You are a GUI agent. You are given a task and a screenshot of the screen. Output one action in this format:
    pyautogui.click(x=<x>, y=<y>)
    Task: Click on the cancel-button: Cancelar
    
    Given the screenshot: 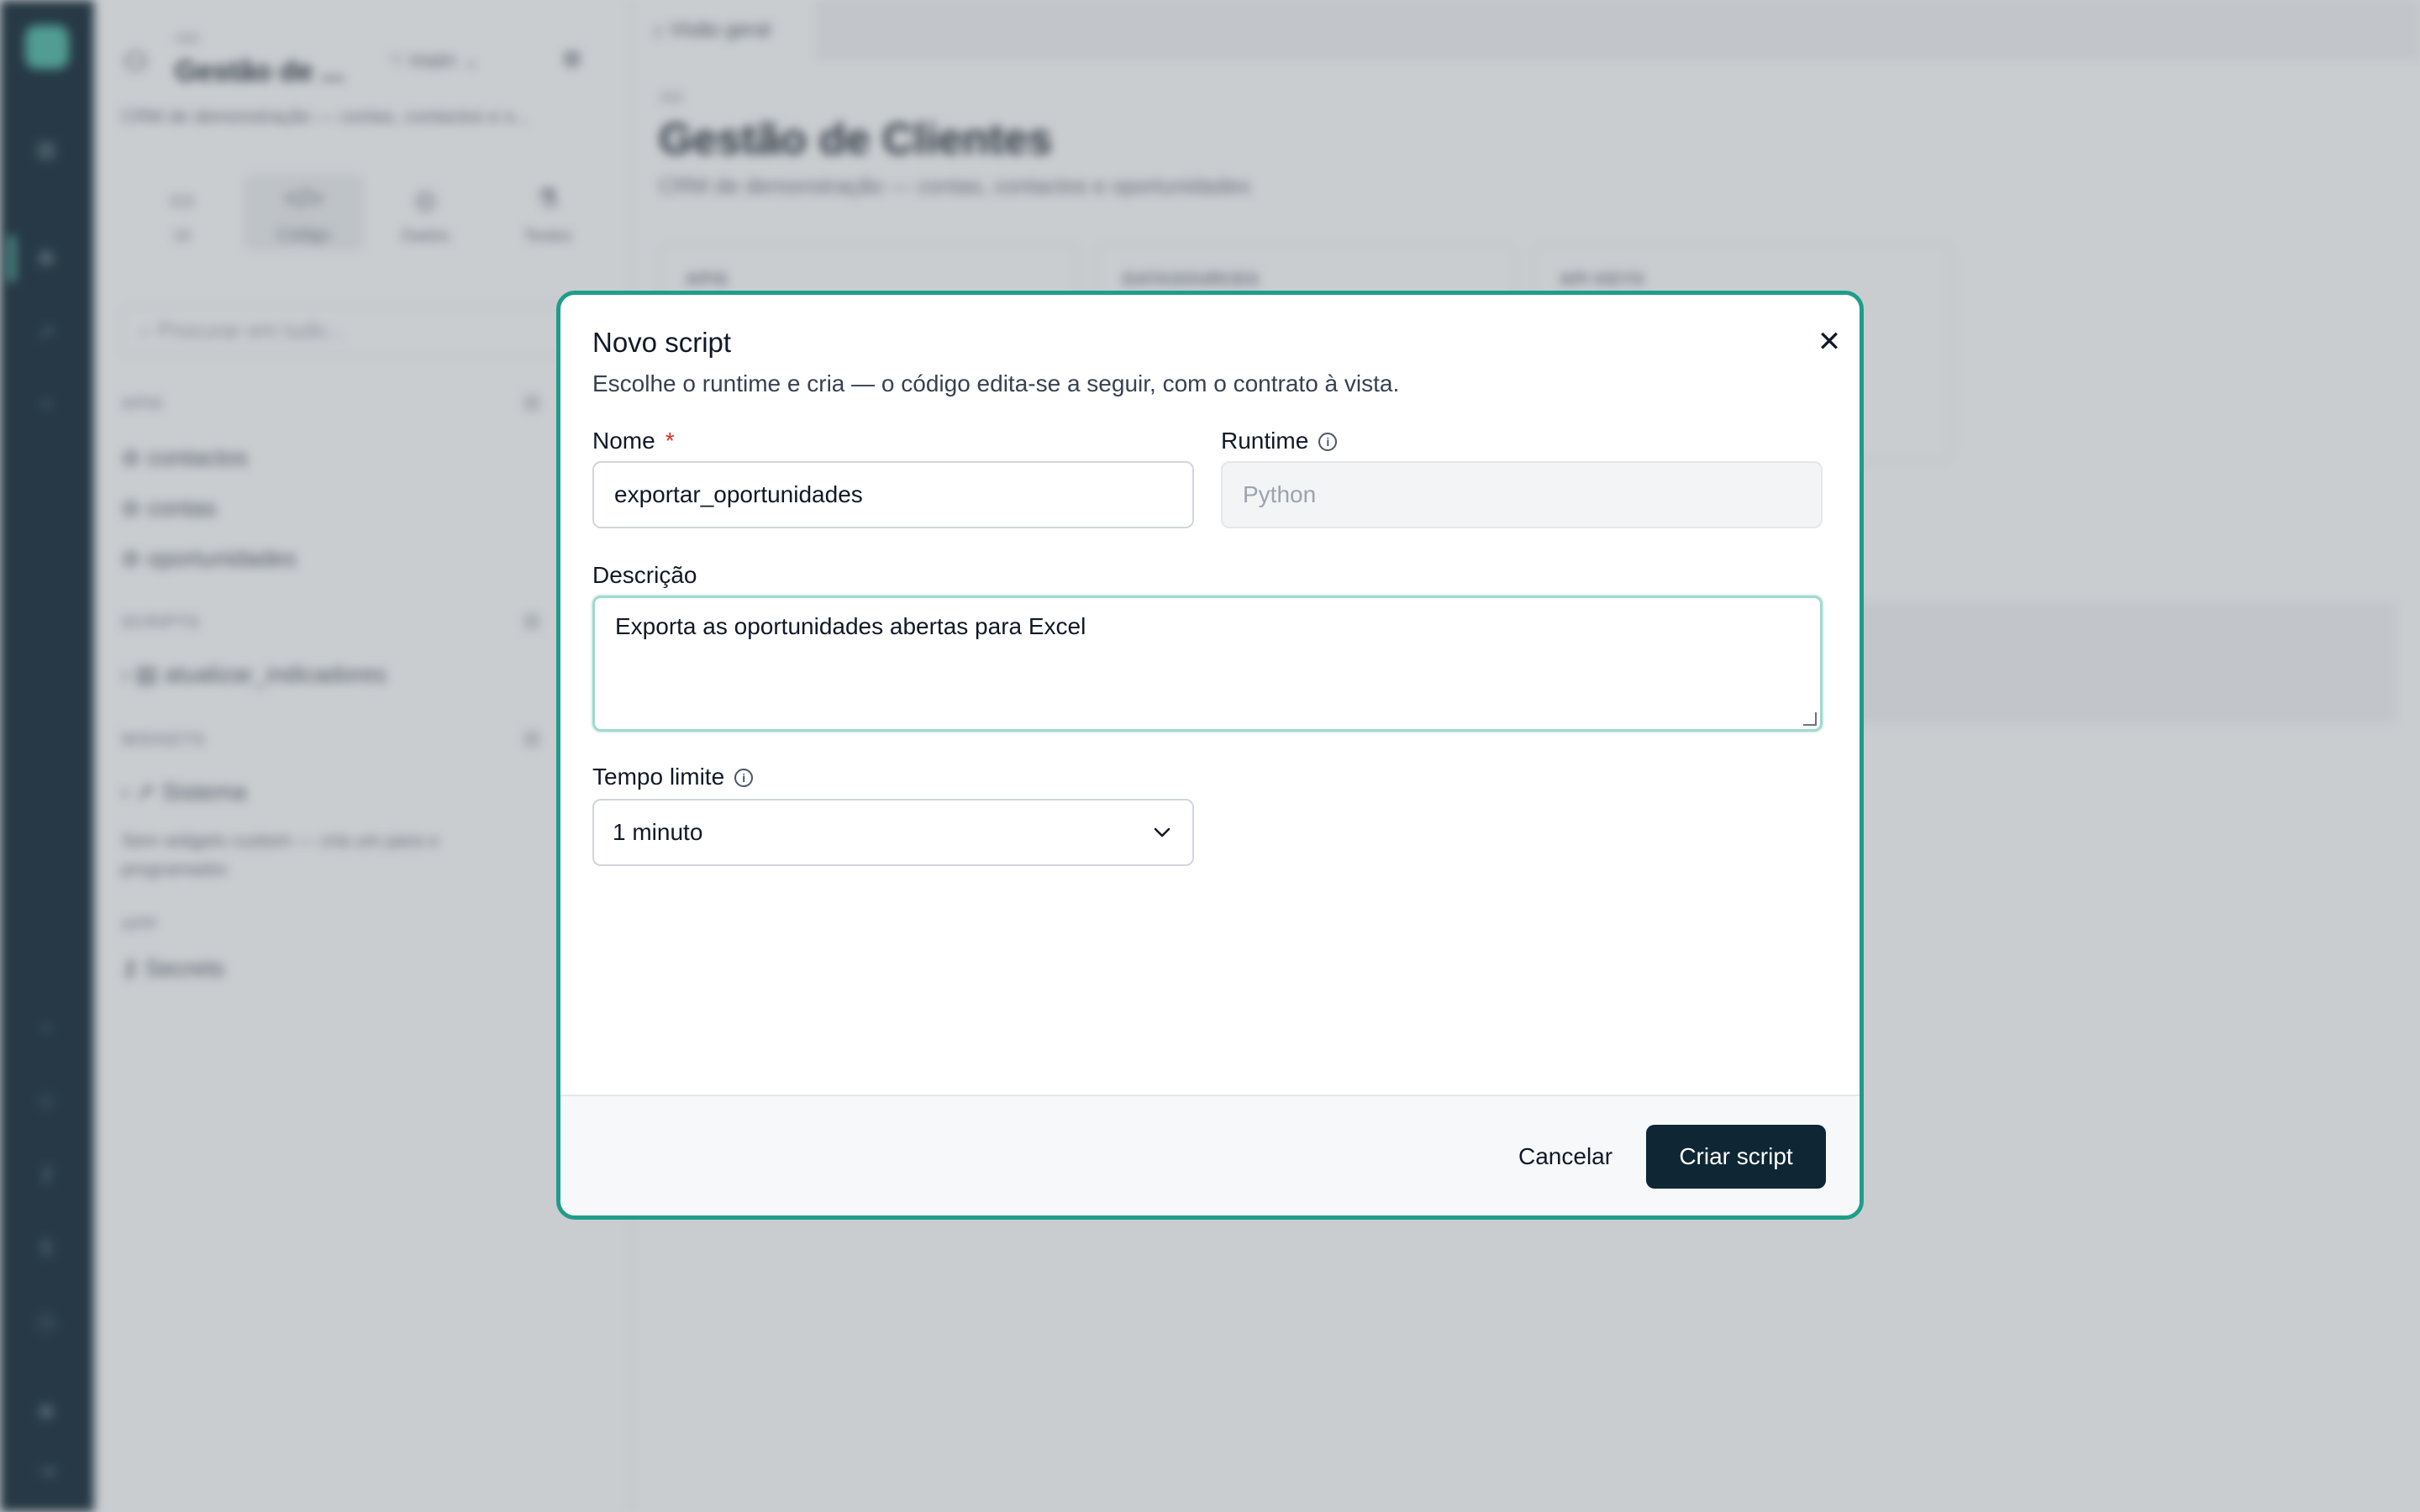 What is the action you would take?
    pyautogui.click(x=1565, y=1157)
    